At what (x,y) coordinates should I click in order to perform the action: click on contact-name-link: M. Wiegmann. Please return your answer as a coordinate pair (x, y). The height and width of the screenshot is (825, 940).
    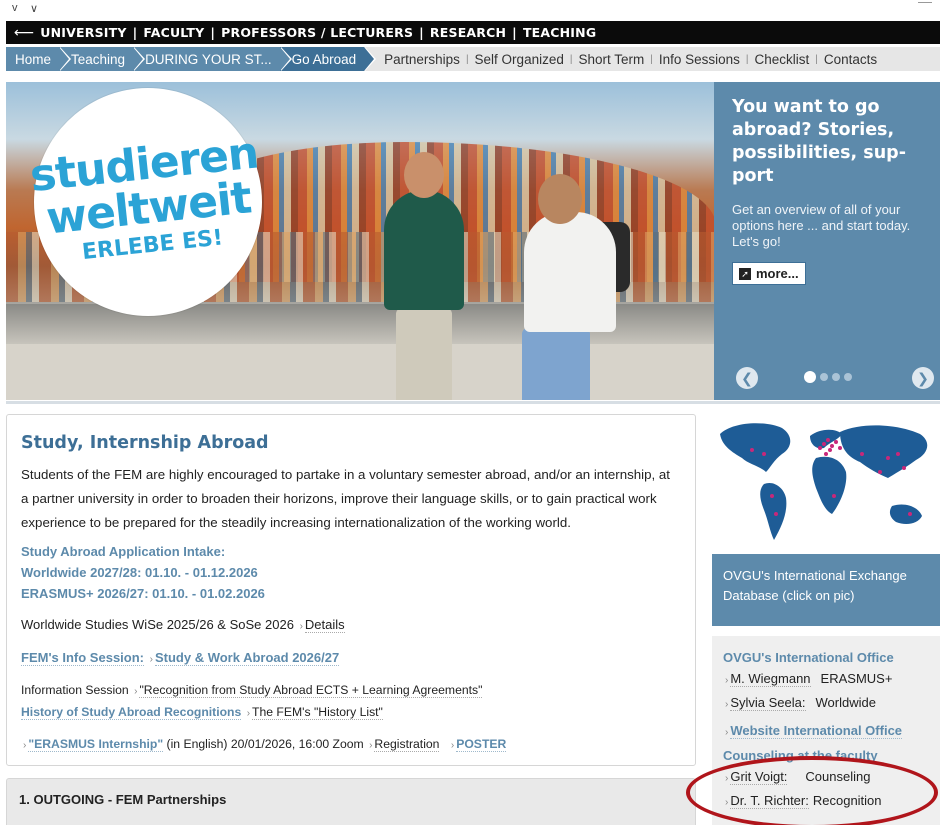
    Looking at the image, I should click on (770, 679).